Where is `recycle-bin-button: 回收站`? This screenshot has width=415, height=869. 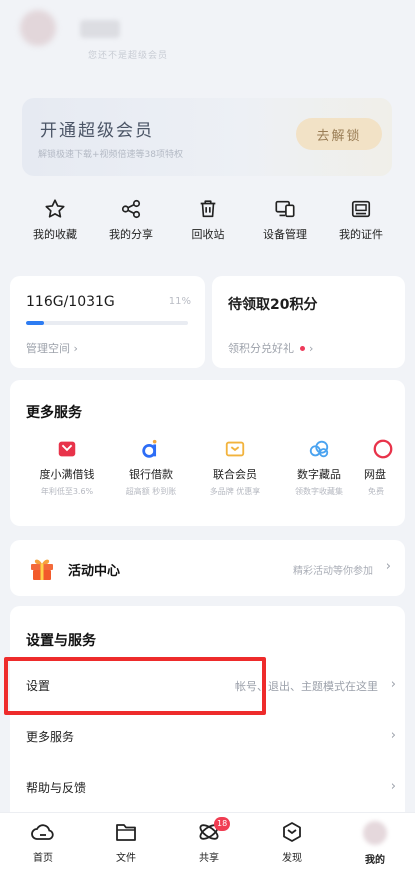
recycle-bin-button: 回收站 is located at coordinates (208, 218).